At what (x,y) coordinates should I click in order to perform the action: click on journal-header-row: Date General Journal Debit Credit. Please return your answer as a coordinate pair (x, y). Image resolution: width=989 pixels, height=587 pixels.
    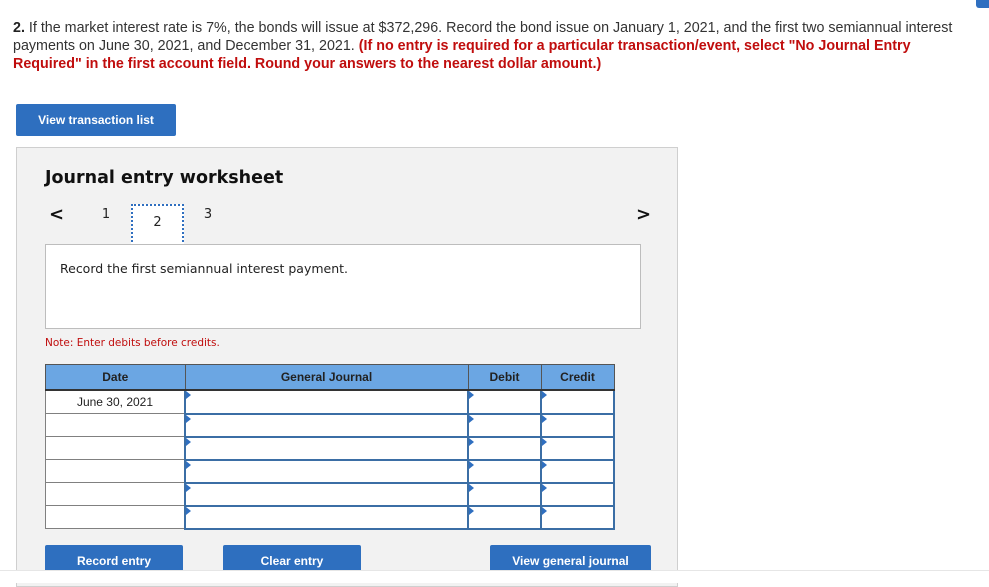
    Looking at the image, I should click on (330, 377).